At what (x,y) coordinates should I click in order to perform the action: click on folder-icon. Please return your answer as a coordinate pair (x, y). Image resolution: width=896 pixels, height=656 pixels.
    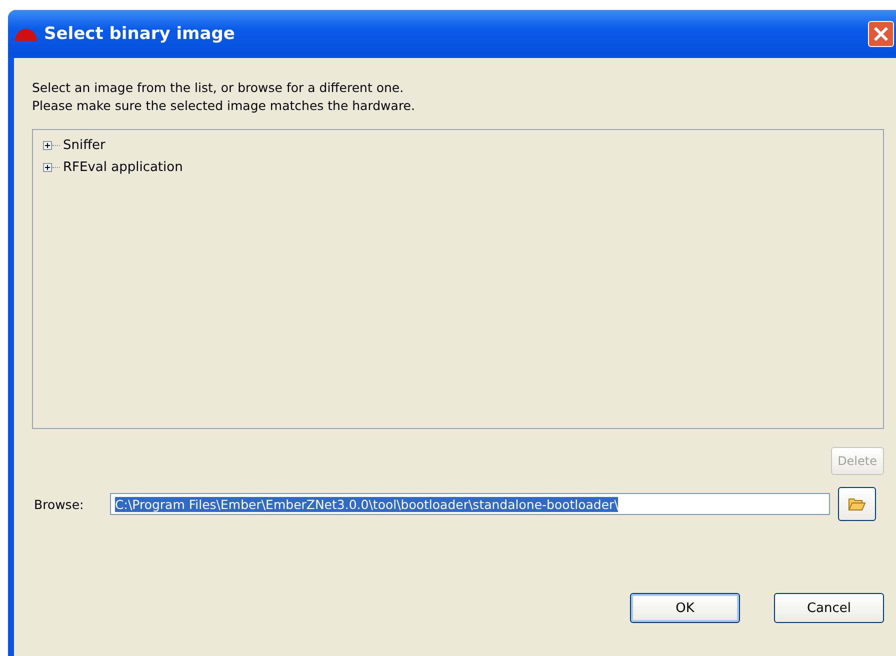
    Looking at the image, I should click on (857, 504).